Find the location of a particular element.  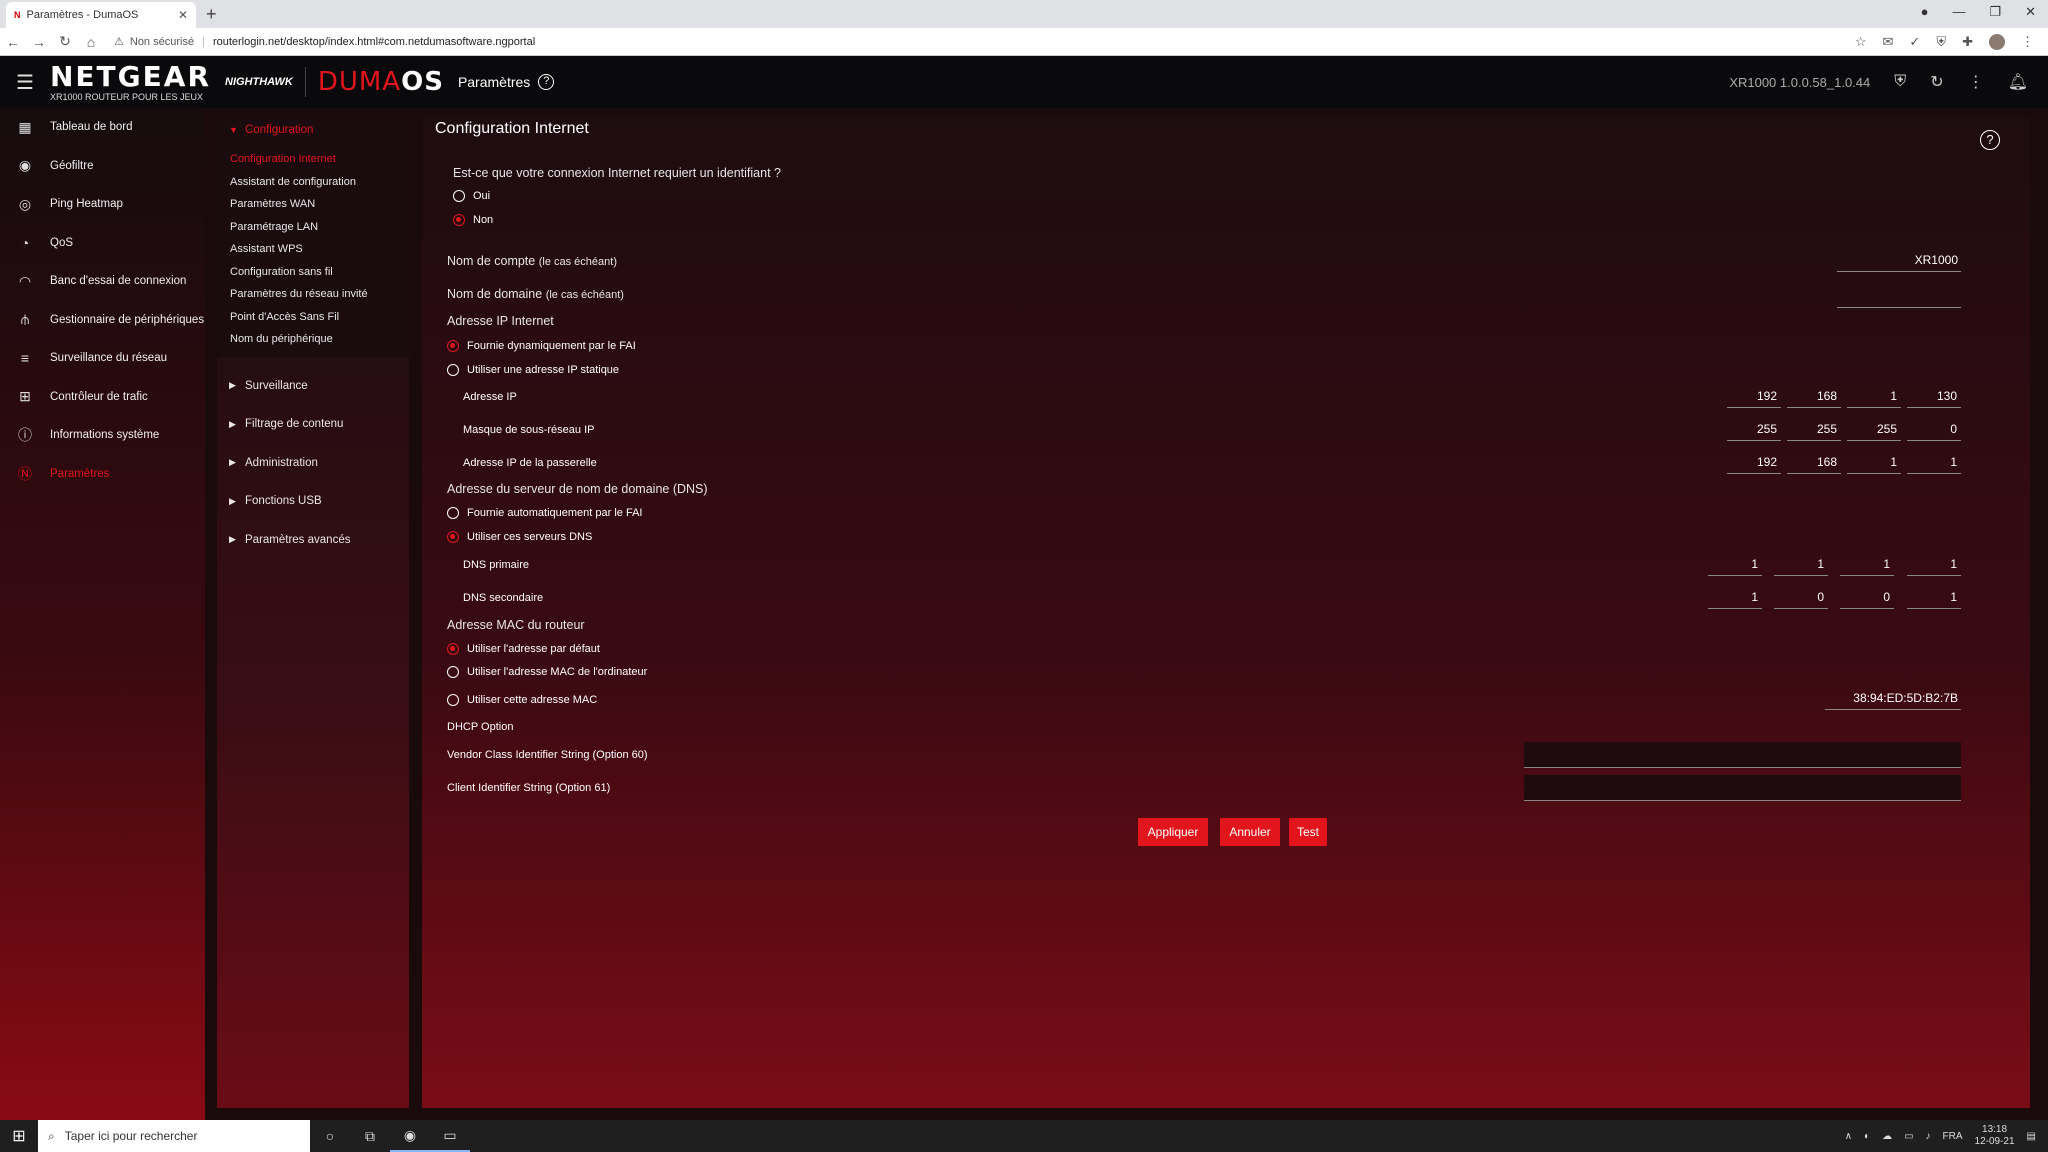

gateway-octet-2: 168 is located at coordinates (1814, 463).